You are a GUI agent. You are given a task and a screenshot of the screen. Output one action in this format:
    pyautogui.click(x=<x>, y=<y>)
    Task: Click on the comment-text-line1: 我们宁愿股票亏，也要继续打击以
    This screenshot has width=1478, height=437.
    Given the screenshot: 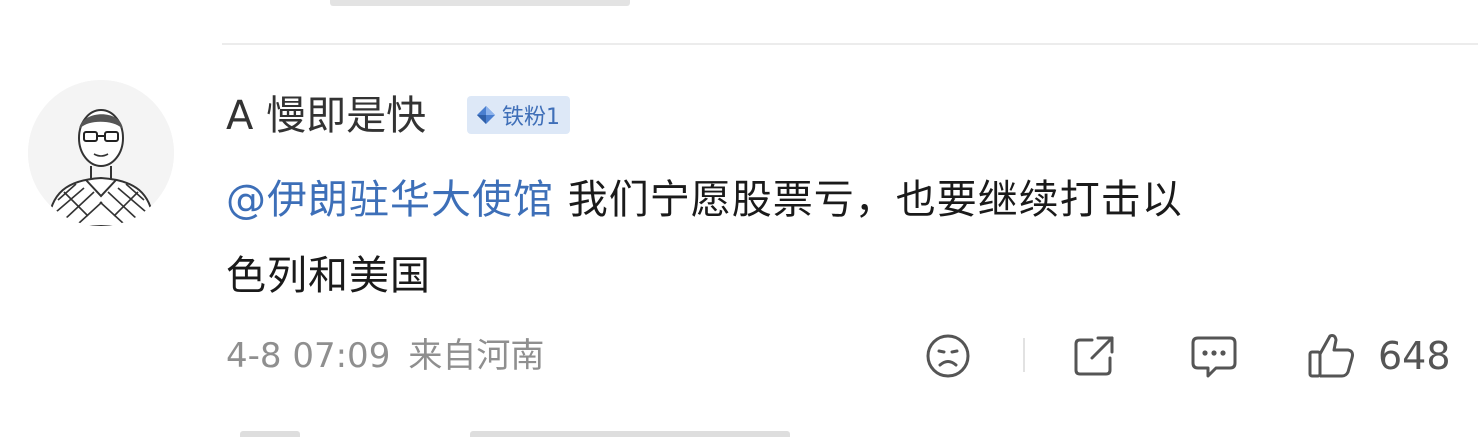 What is the action you would take?
    pyautogui.click(x=868, y=200)
    